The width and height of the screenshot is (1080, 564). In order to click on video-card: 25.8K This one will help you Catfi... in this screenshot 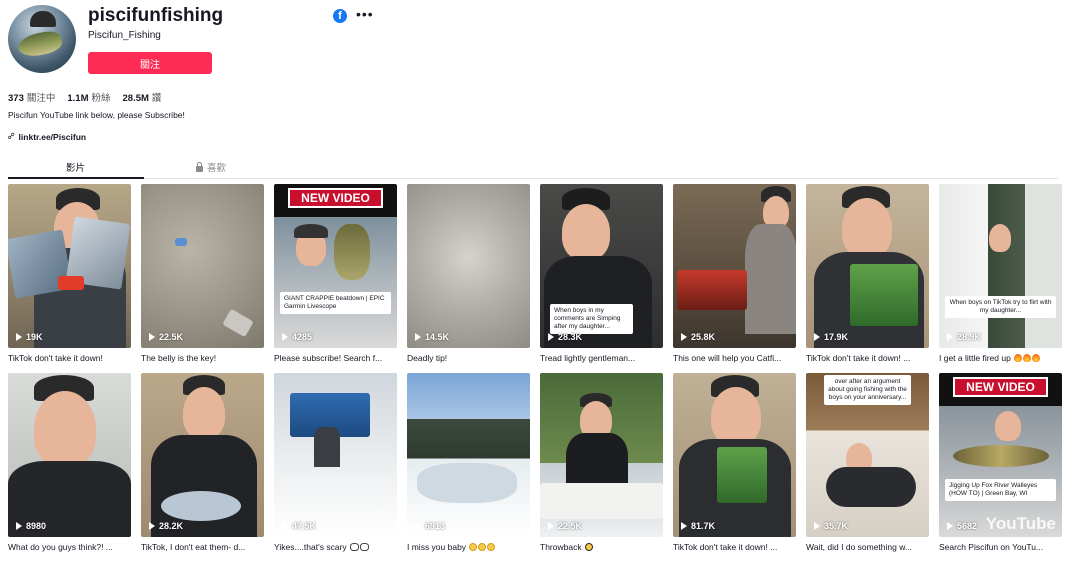, I will do `click(734, 274)`.